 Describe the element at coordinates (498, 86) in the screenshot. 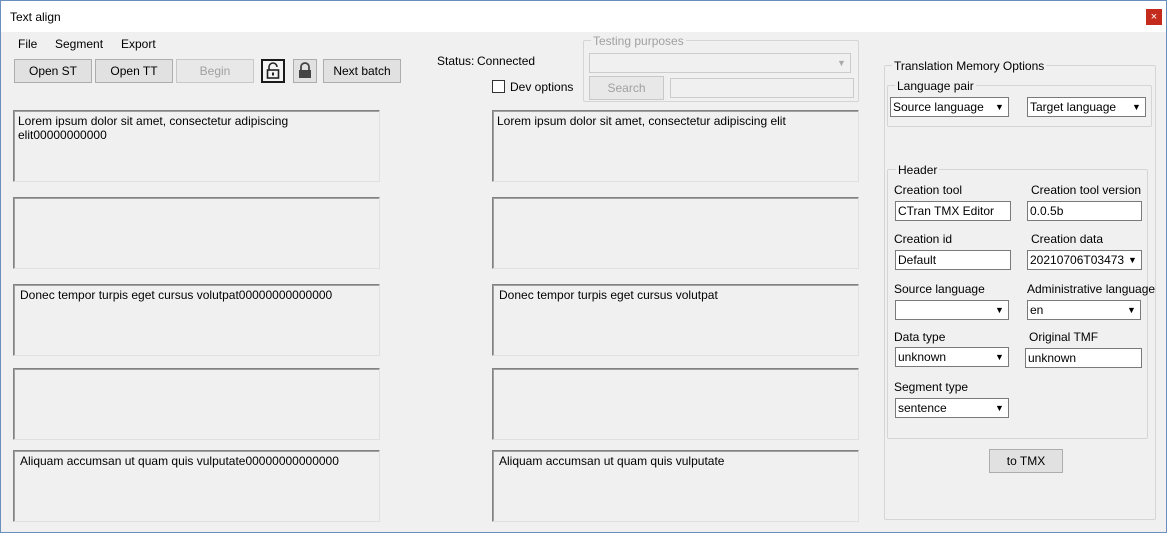

I see `dev-options-checkbox` at that location.